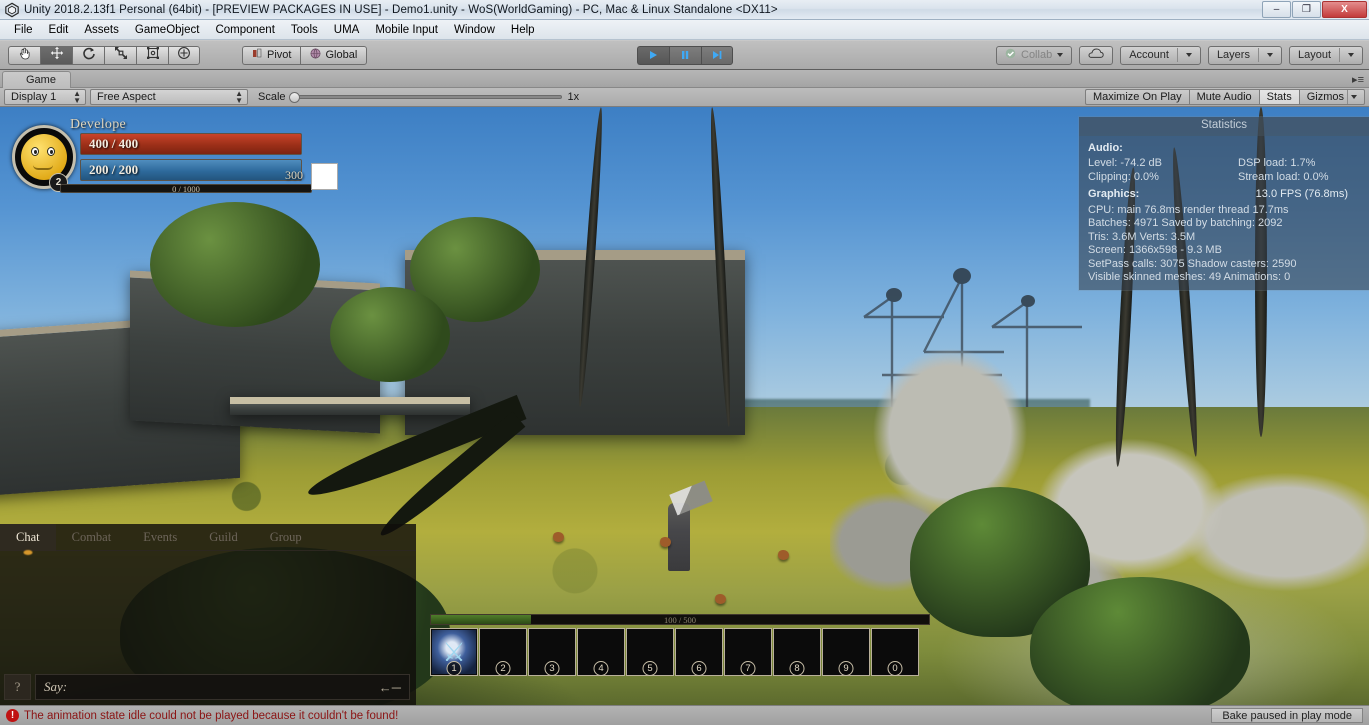  Describe the element at coordinates (1276, 9) in the screenshot. I see `minimize-button: –` at that location.